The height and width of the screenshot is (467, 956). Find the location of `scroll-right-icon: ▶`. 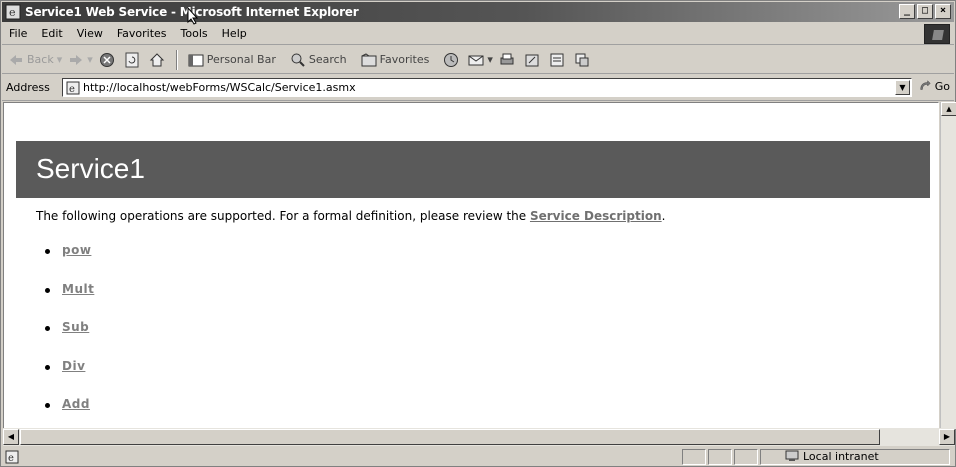

scroll-right-icon: ▶ is located at coordinates (947, 437).